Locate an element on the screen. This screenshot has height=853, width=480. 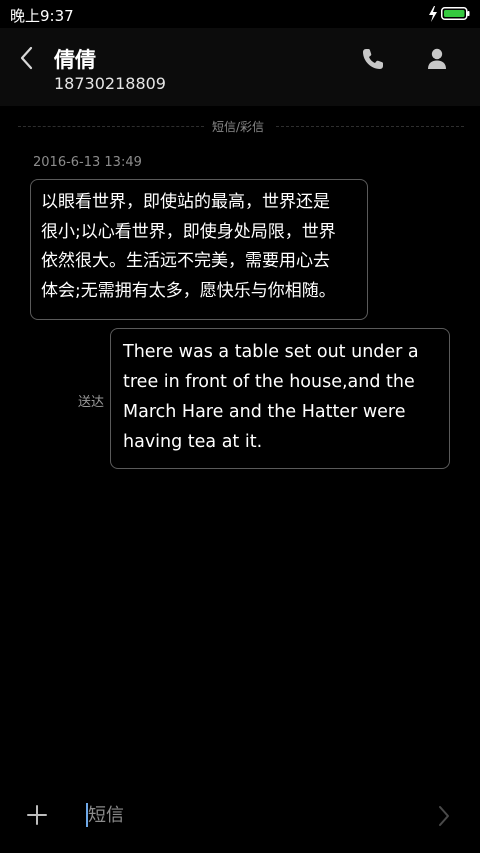
back-icon is located at coordinates (27, 58).